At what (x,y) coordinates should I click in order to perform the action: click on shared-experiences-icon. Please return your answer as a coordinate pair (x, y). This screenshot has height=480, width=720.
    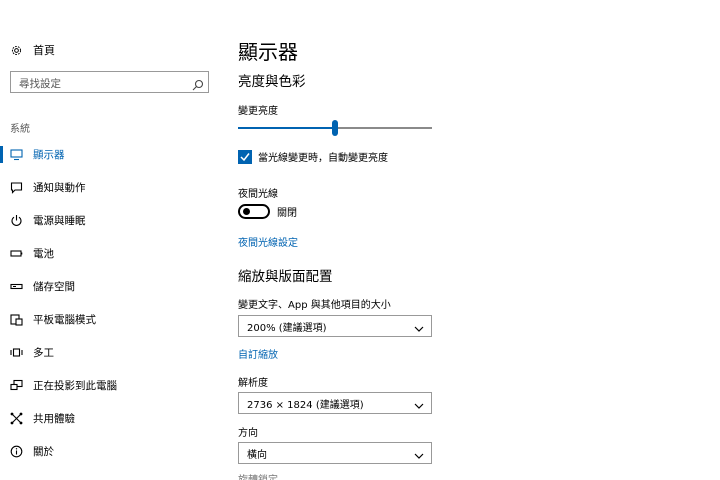
    Looking at the image, I should click on (16, 418).